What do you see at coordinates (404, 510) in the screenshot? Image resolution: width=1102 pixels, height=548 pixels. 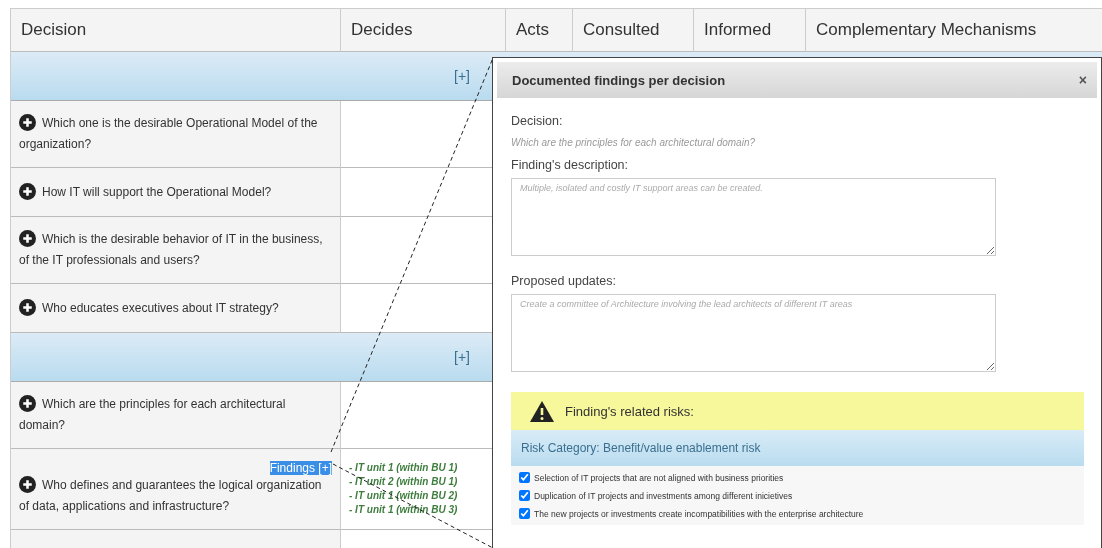 I see `decides-item: - IT unit 1 (within BU 3)` at bounding box center [404, 510].